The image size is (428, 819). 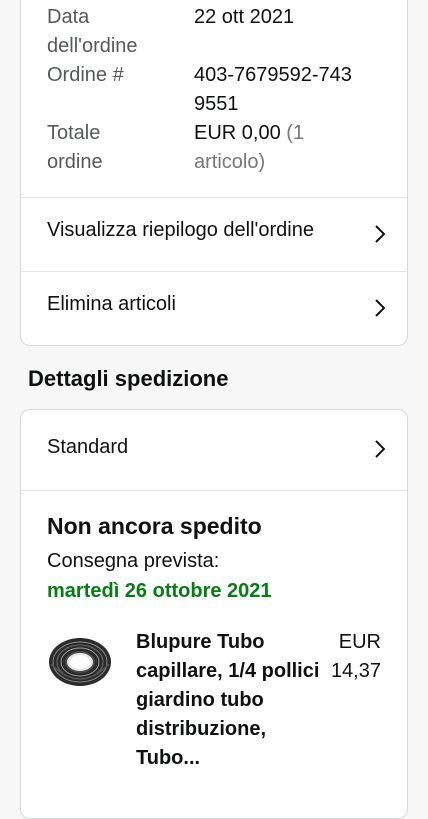 What do you see at coordinates (341, 657) in the screenshot?
I see `product-price: EUR 14,37` at bounding box center [341, 657].